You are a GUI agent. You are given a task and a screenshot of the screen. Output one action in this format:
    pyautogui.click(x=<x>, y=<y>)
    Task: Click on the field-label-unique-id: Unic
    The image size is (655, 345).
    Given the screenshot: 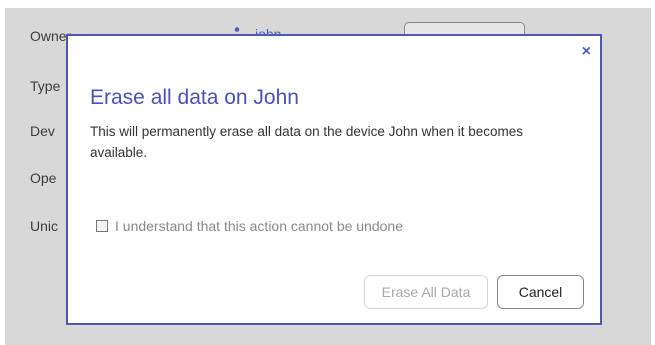 What is the action you would take?
    pyautogui.click(x=44, y=226)
    